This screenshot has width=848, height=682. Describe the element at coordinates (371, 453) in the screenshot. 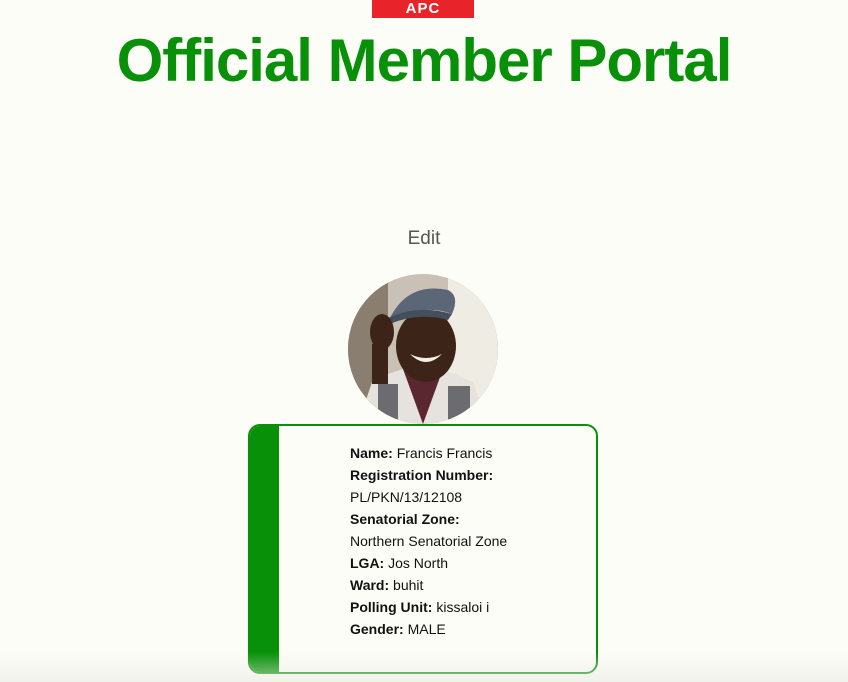

I see `name-label: Name:` at that location.